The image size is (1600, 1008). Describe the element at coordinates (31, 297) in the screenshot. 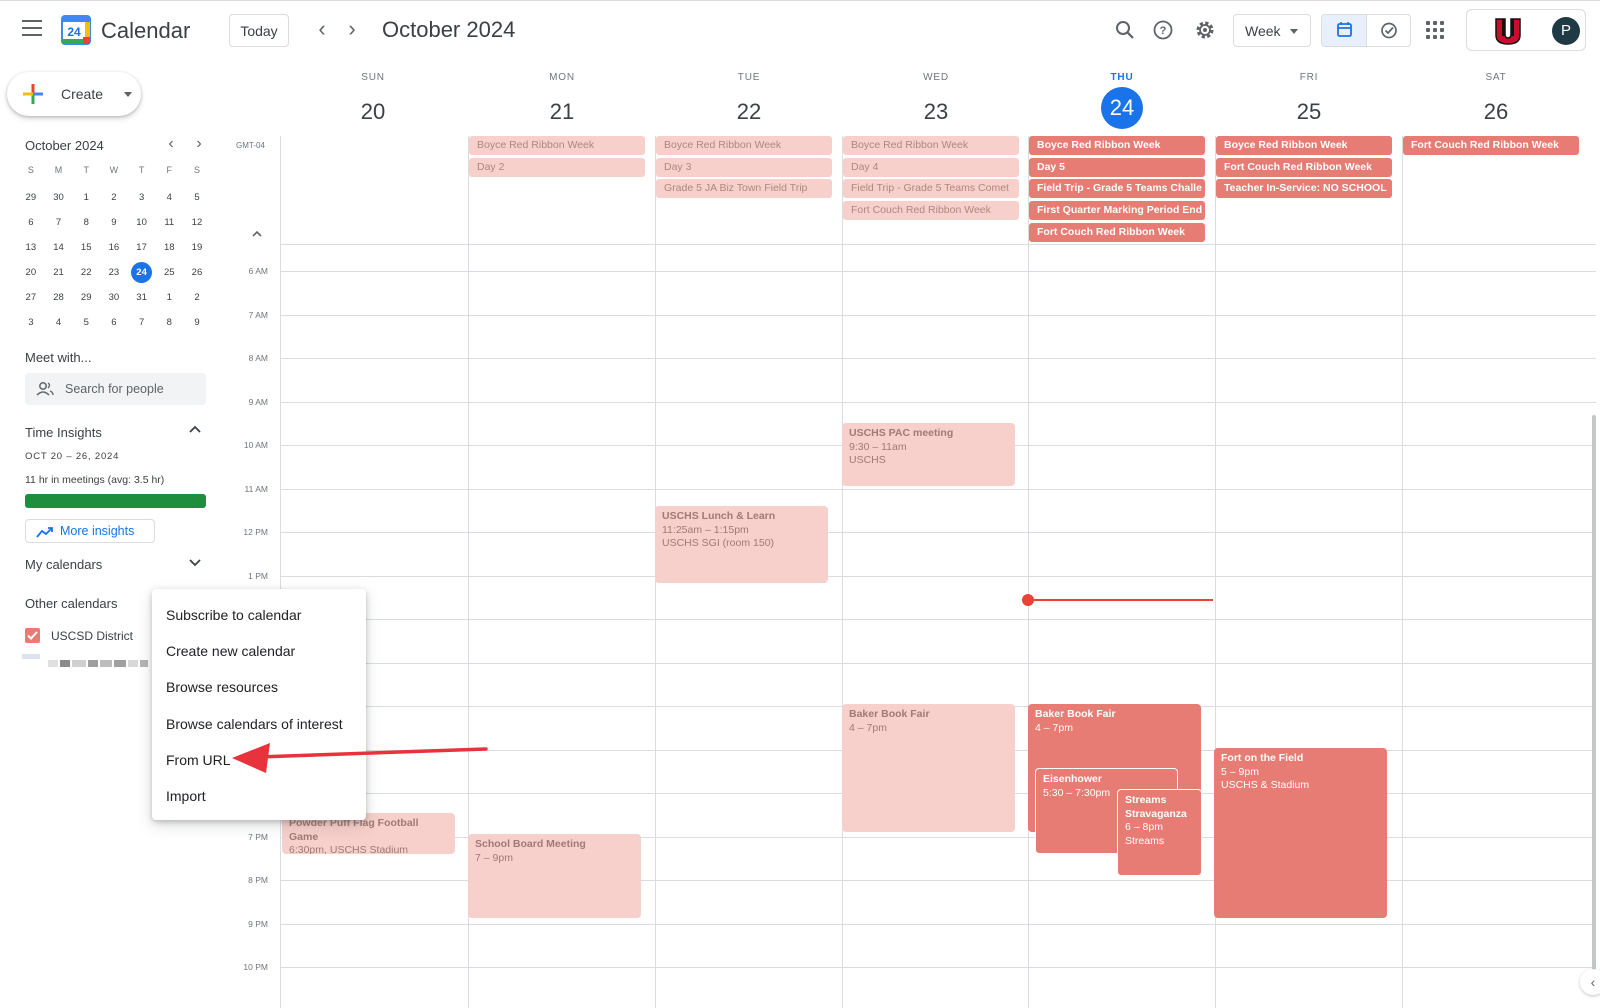

I see `mini-day: 27` at that location.